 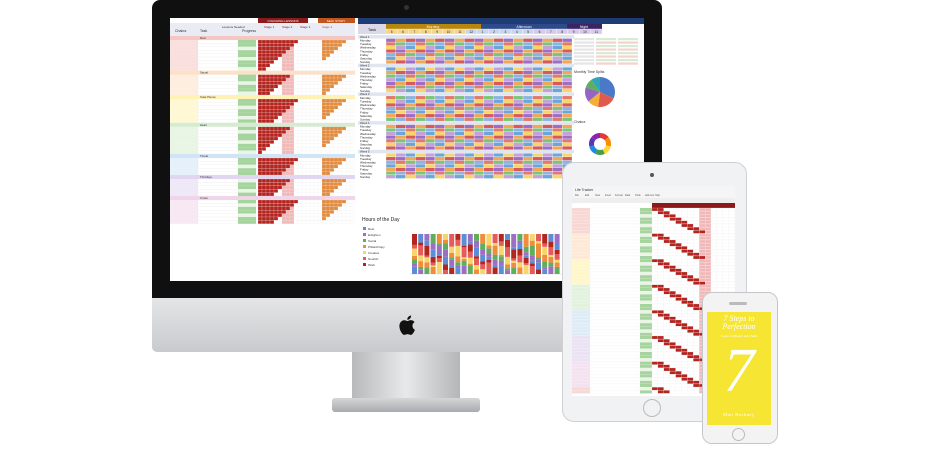 What do you see at coordinates (646, 328) in the screenshot?
I see `ipad-progress-cell` at bounding box center [646, 328].